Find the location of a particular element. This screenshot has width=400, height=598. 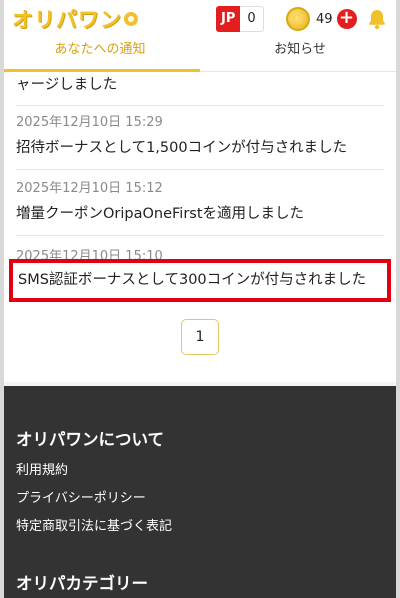

coin-icon is located at coordinates (298, 19).